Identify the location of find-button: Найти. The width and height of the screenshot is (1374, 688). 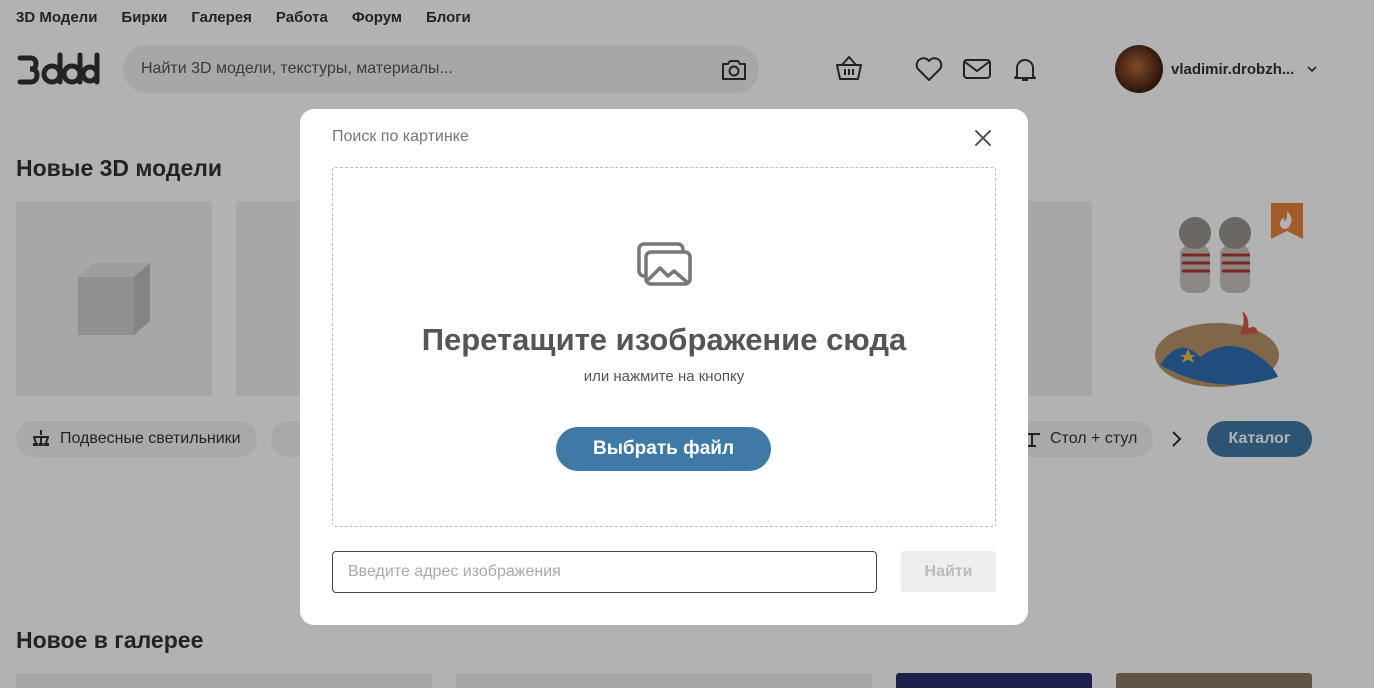
(948, 571).